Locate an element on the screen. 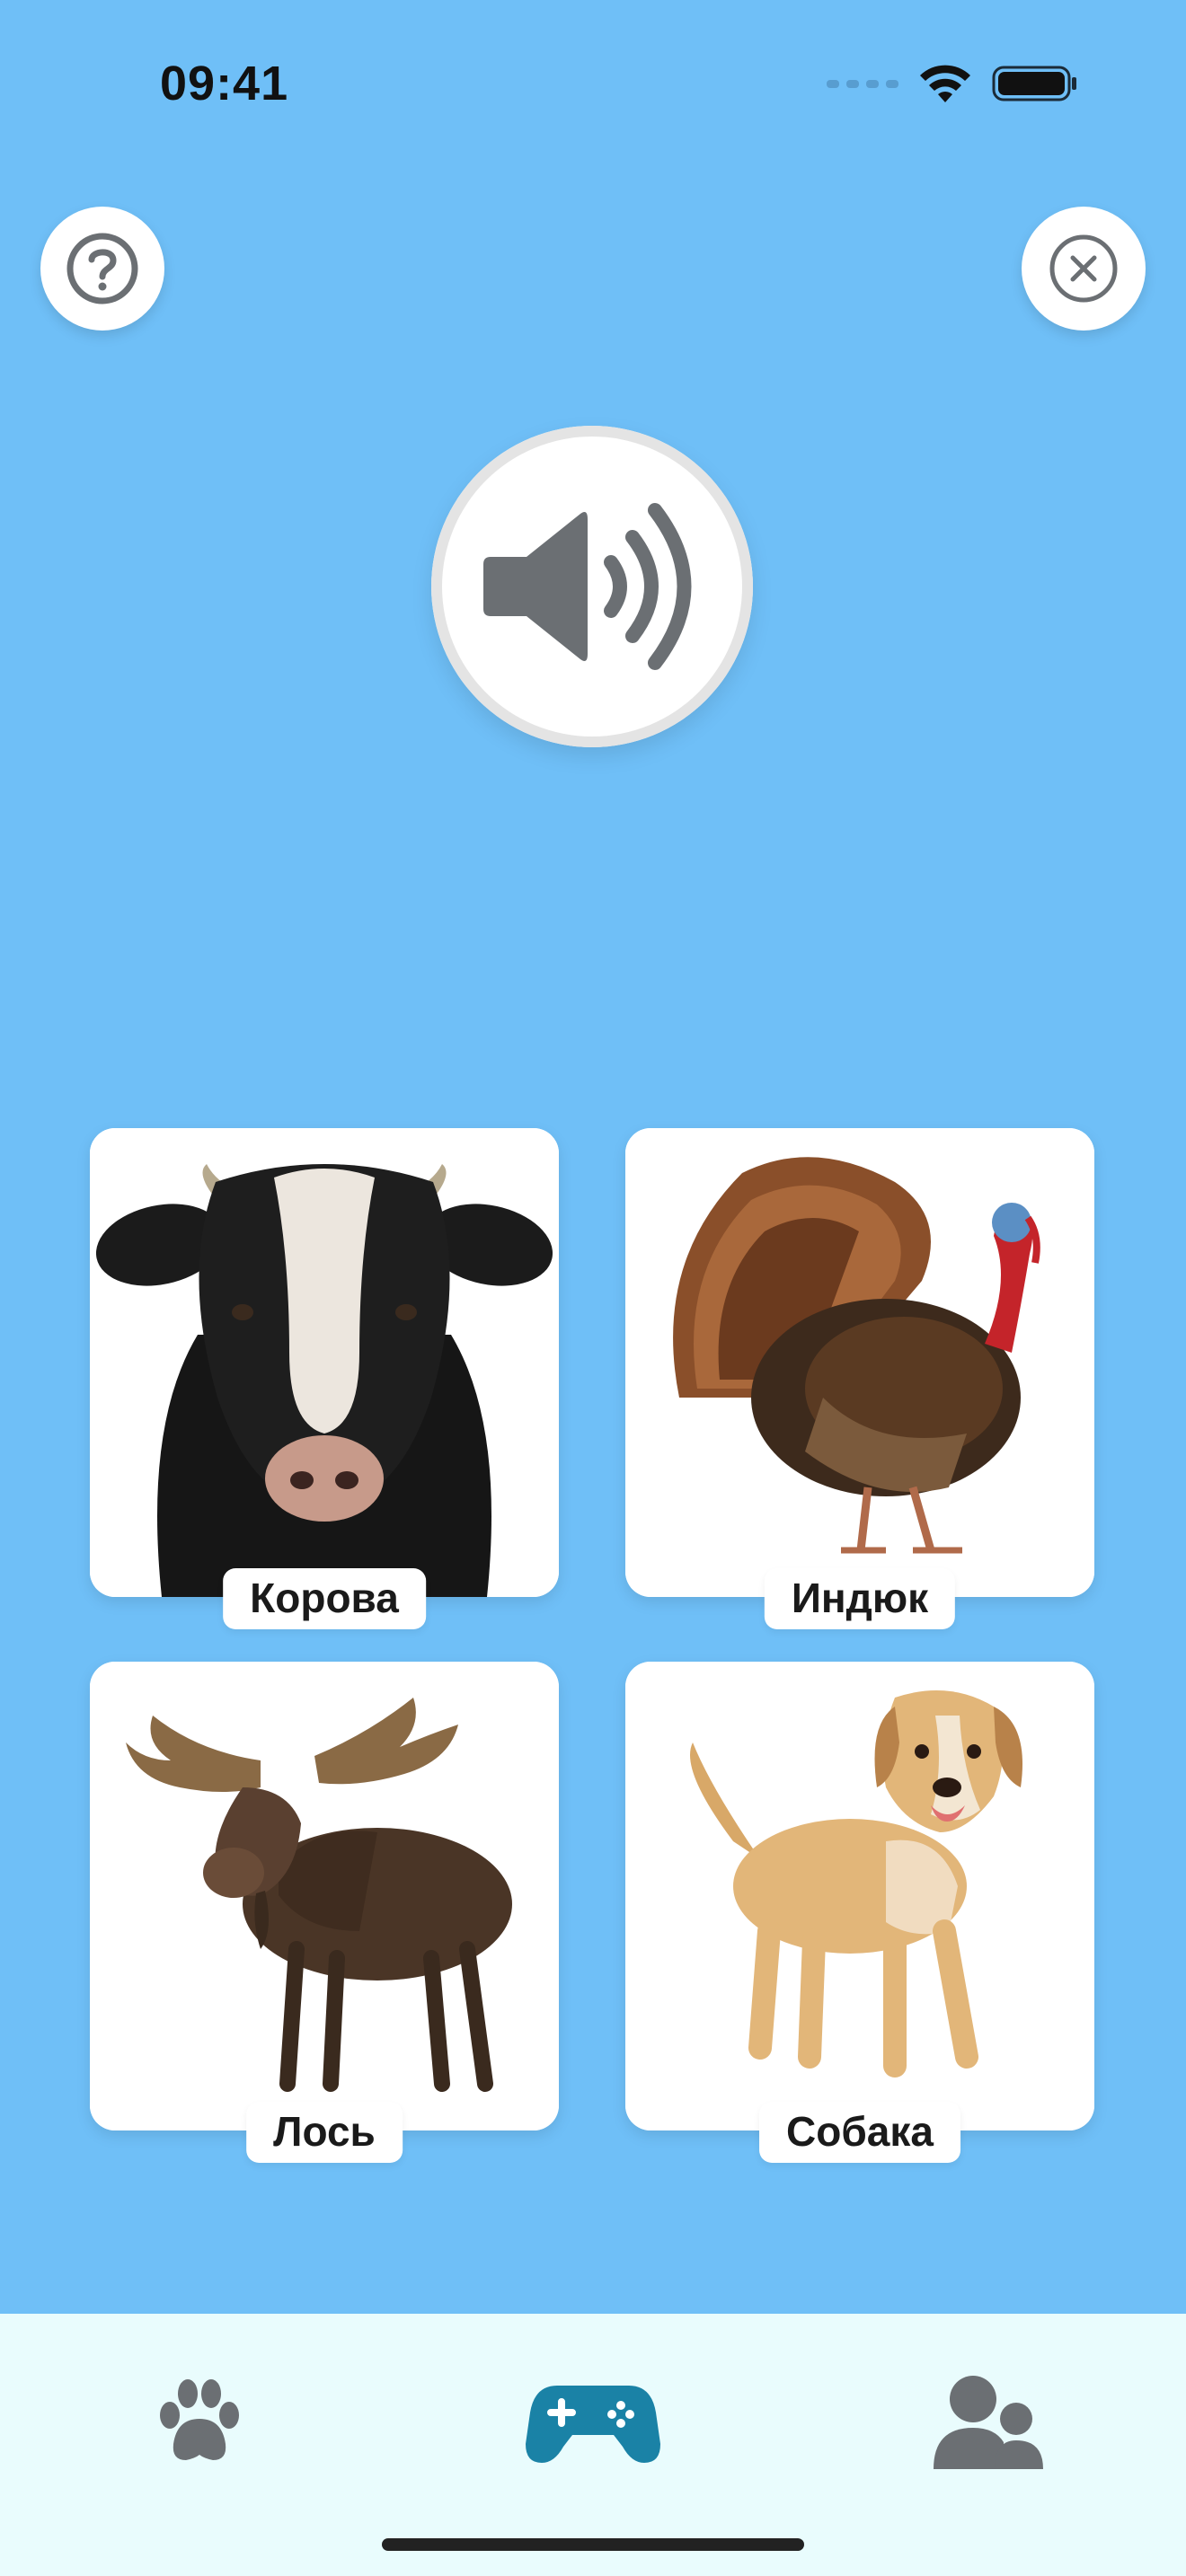 This screenshot has height=2576, width=1186. turkey-image is located at coordinates (859, 1362).